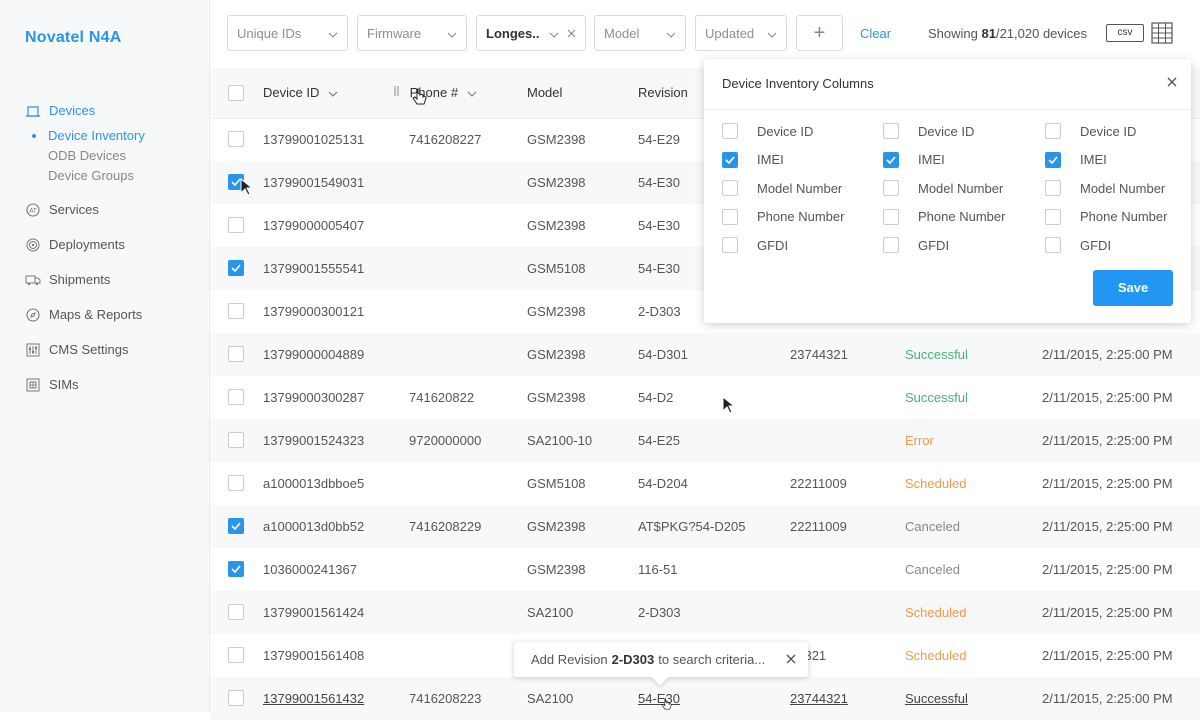  I want to click on sidebar-item-services: AT Services, so click(115, 209).